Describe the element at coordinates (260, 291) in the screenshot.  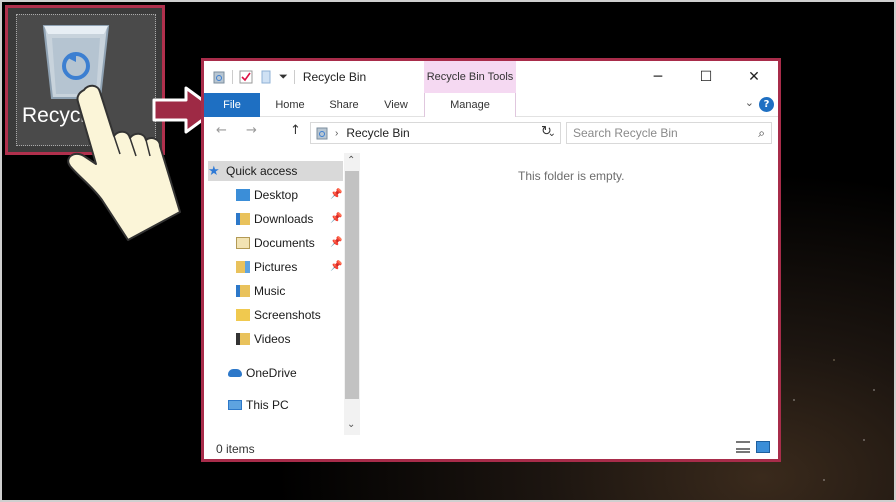
I see `nav-music: Music` at that location.